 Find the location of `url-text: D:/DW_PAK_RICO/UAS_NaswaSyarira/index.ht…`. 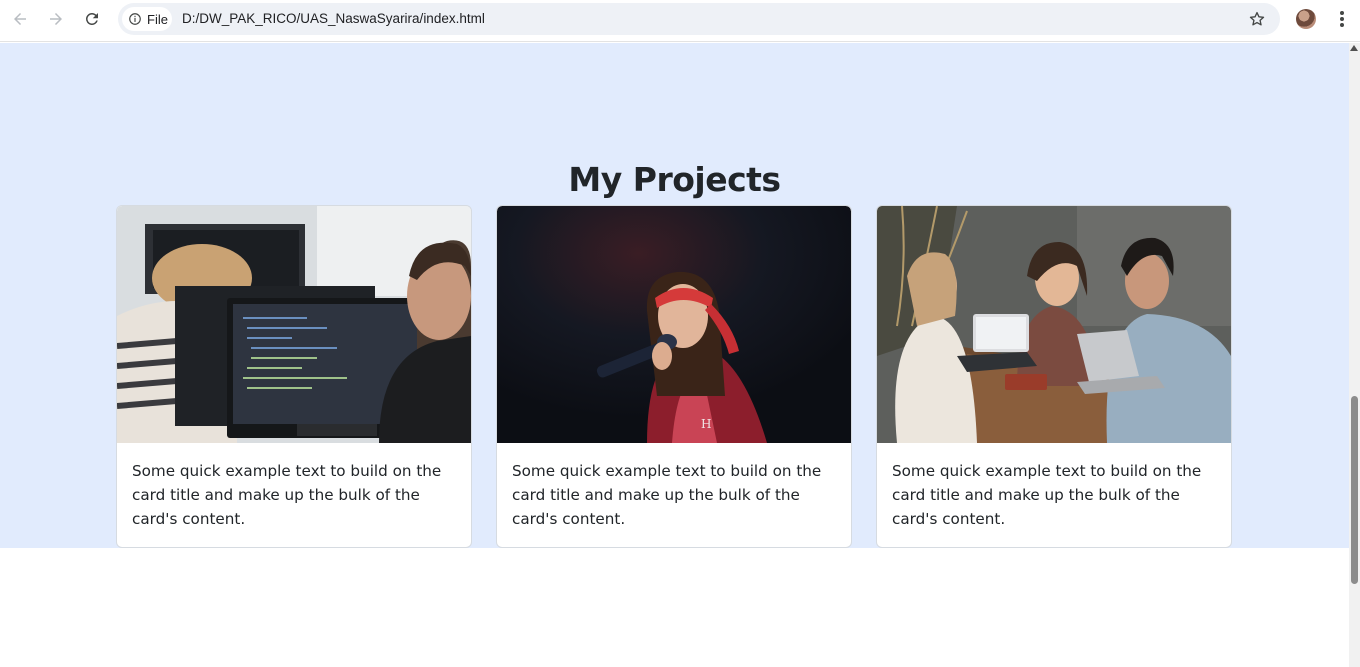

url-text: D:/DW_PAK_RICO/UAS_NaswaSyarira/index.ht… is located at coordinates (333, 18).